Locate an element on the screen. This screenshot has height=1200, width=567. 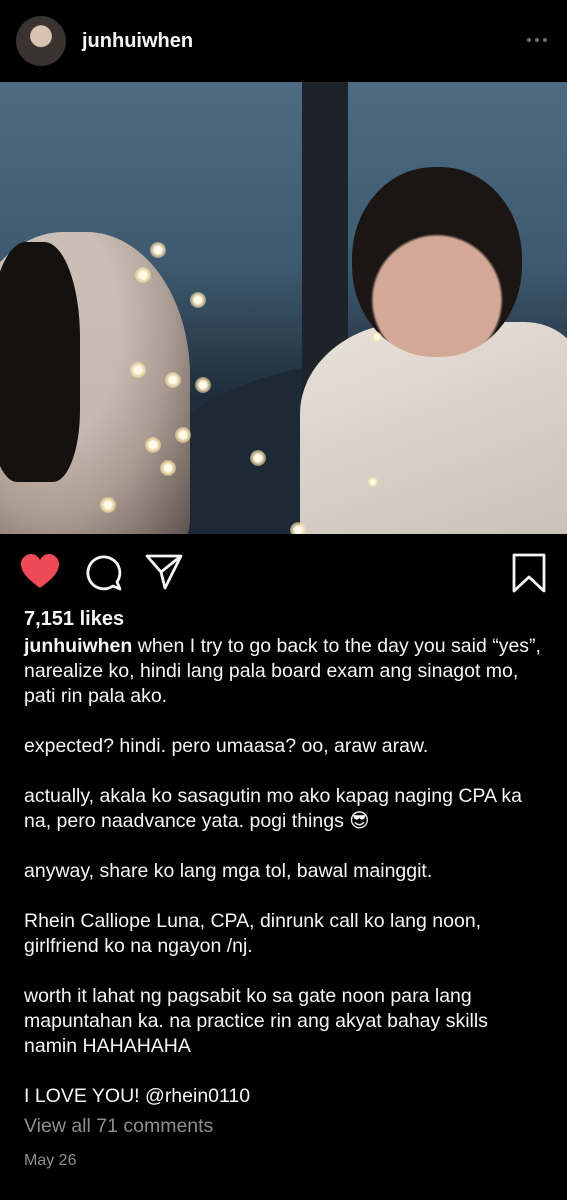
avatar is located at coordinates (41, 41).